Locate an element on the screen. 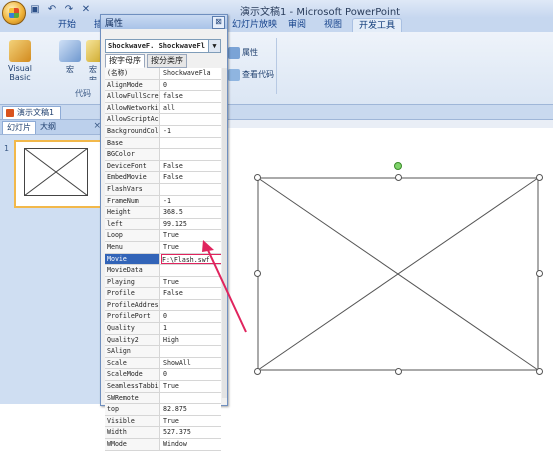  property-row: Menu True is located at coordinates (163, 247).